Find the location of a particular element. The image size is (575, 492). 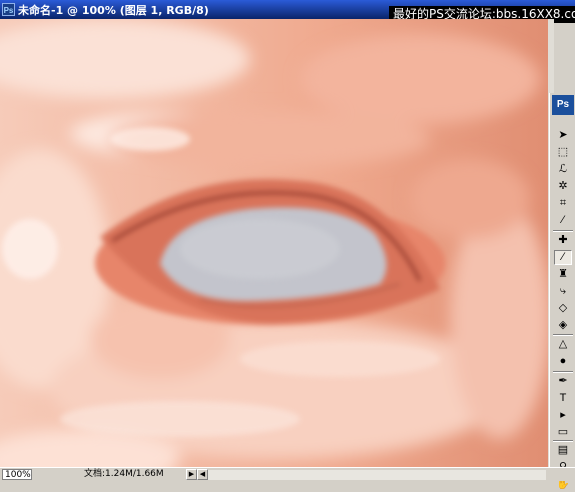

scroll-left-arrow-icon: ◀ is located at coordinates (202, 474).